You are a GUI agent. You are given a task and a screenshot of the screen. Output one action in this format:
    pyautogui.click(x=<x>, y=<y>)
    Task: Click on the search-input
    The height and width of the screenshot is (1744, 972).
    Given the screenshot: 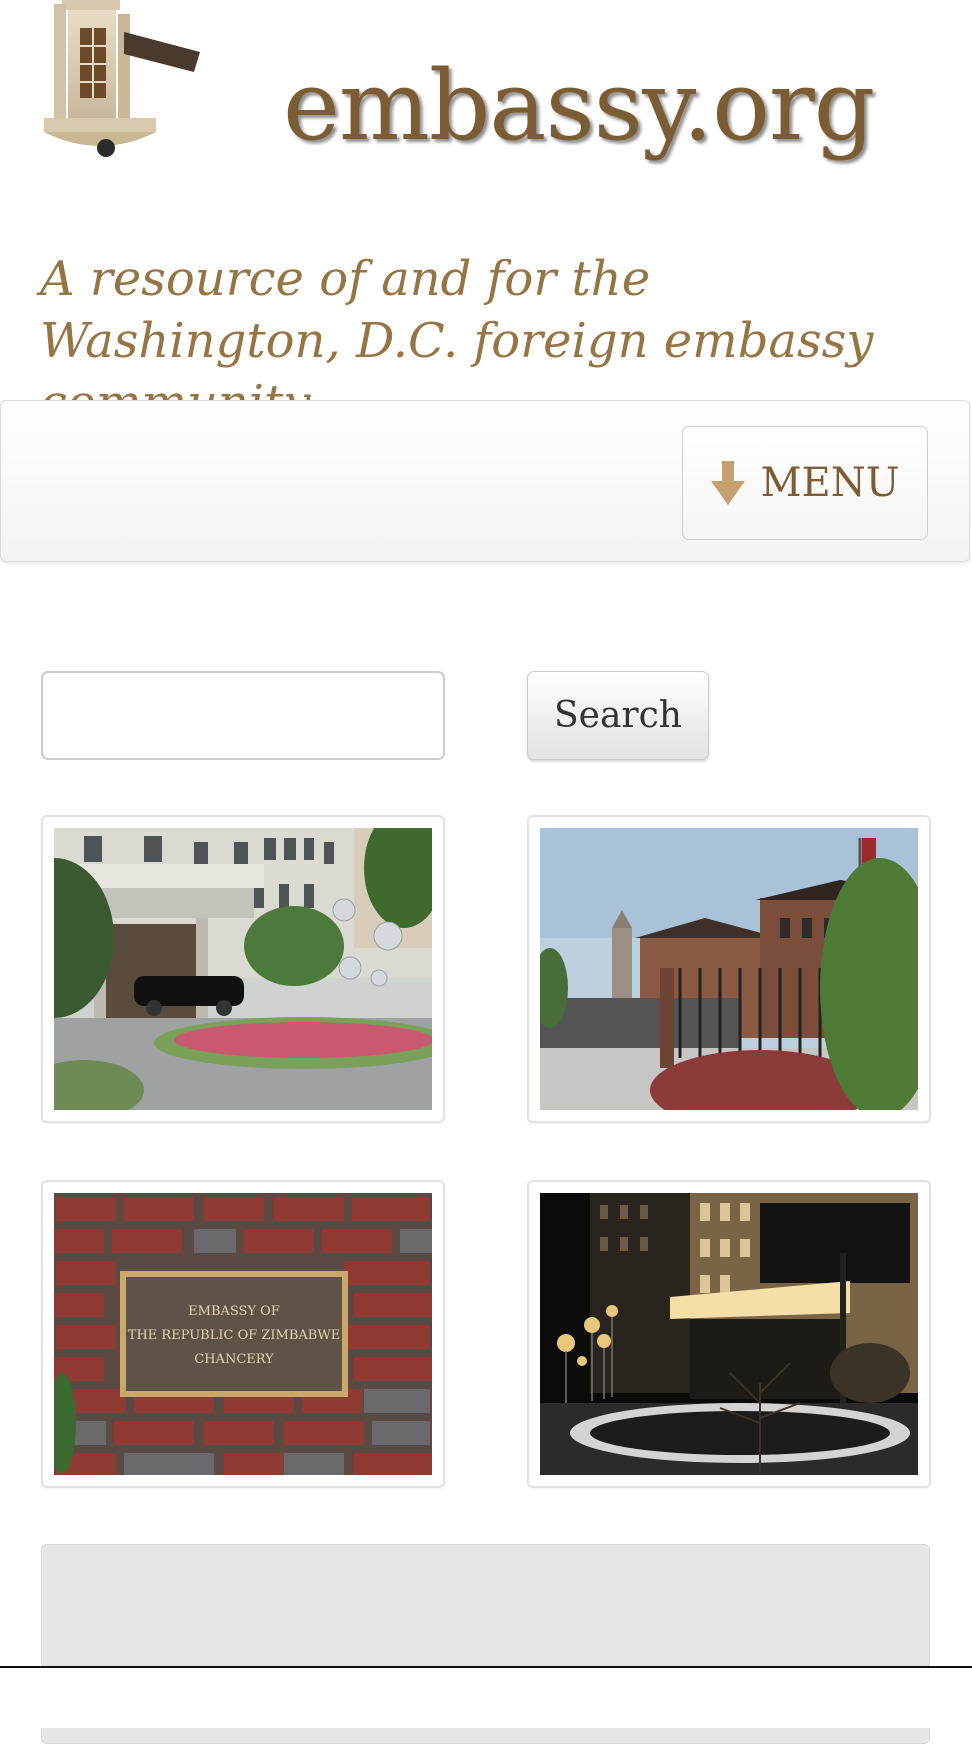 What is the action you would take?
    pyautogui.click(x=243, y=715)
    